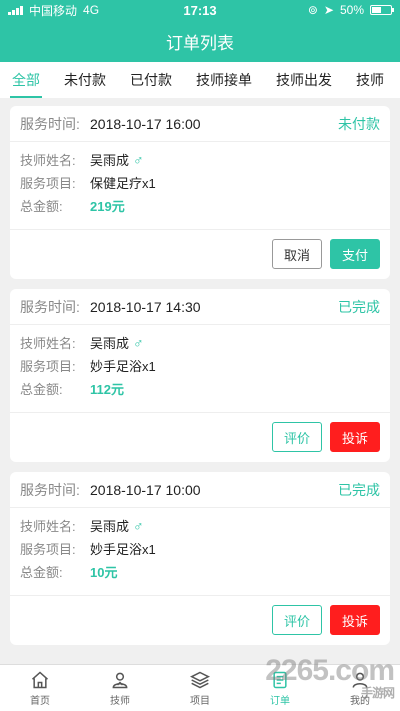  What do you see at coordinates (15, 10) in the screenshot?
I see `signal-icon` at bounding box center [15, 10].